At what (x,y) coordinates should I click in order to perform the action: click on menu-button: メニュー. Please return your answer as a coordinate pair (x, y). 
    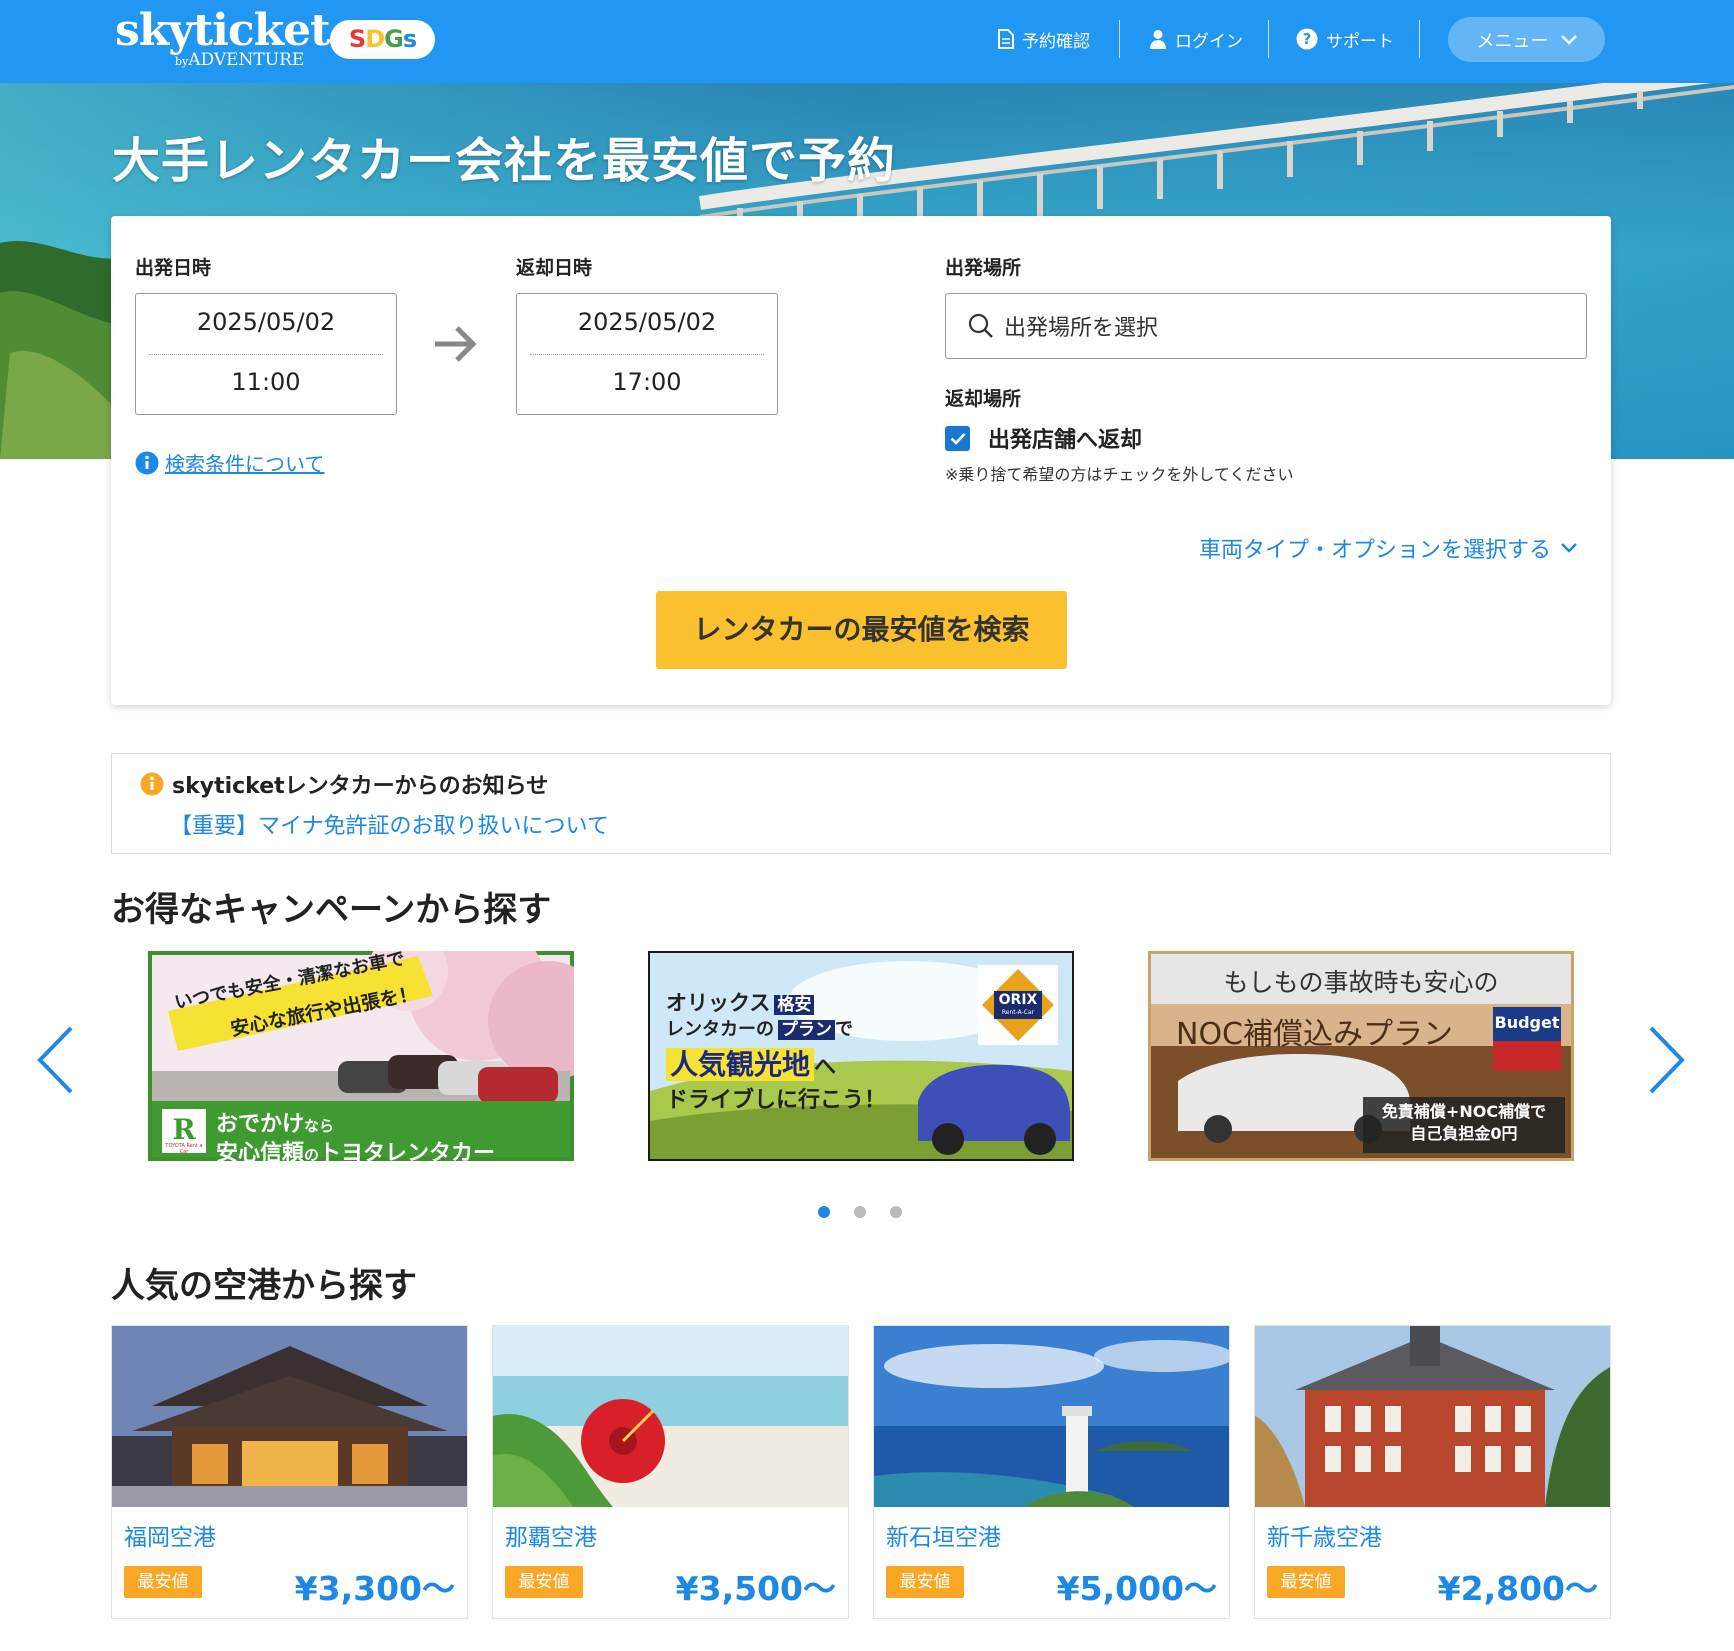
    Looking at the image, I should click on (1526, 39).